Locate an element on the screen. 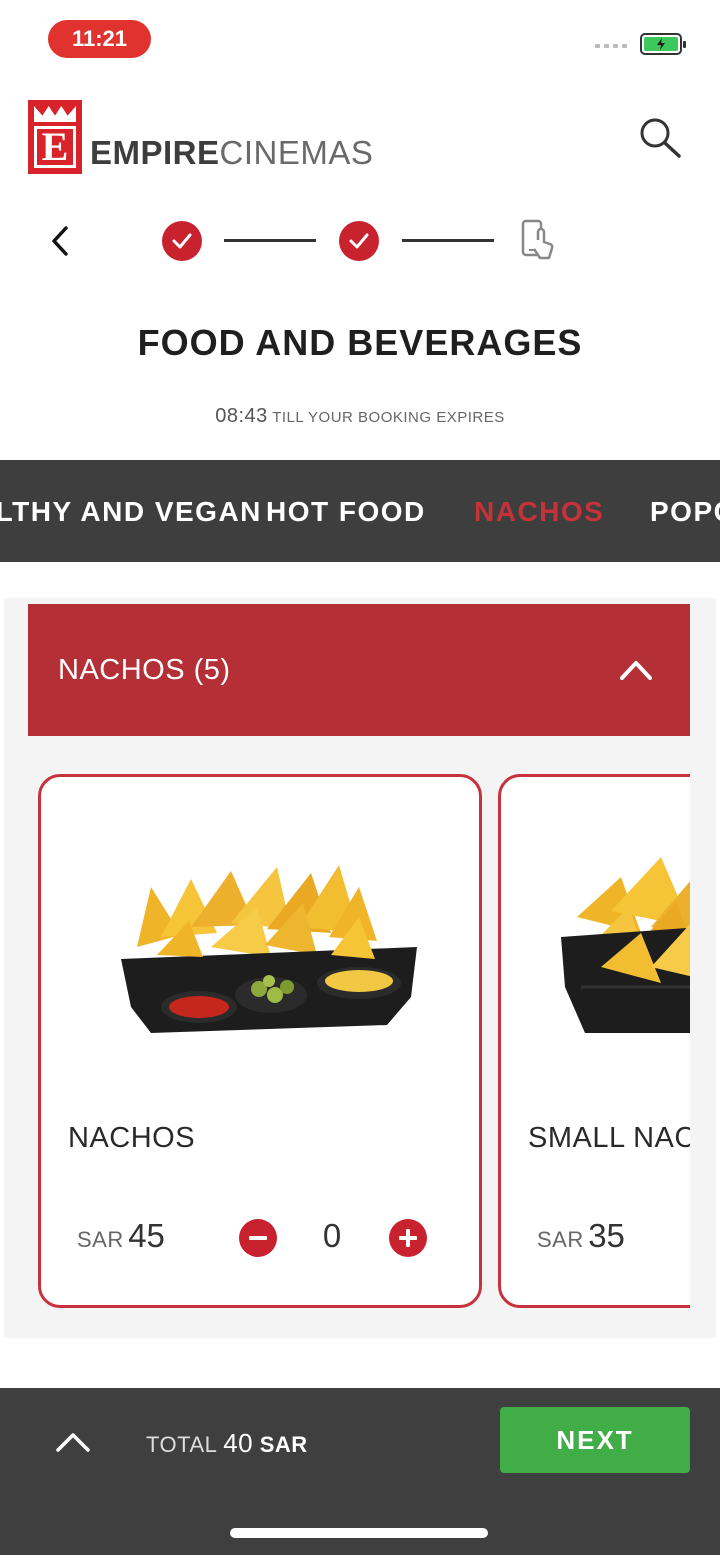 The width and height of the screenshot is (720, 1555). phone-tap-icon is located at coordinates (537, 239).